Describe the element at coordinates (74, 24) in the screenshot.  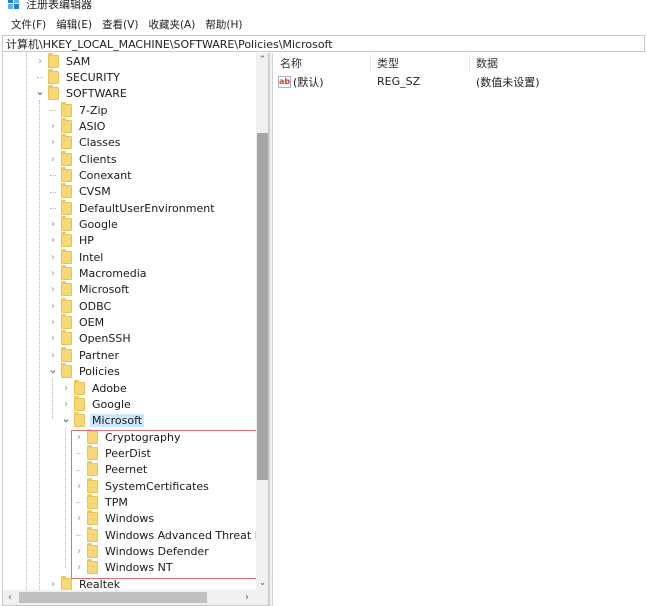
I see `menu-edit: 编辑(E)` at that location.